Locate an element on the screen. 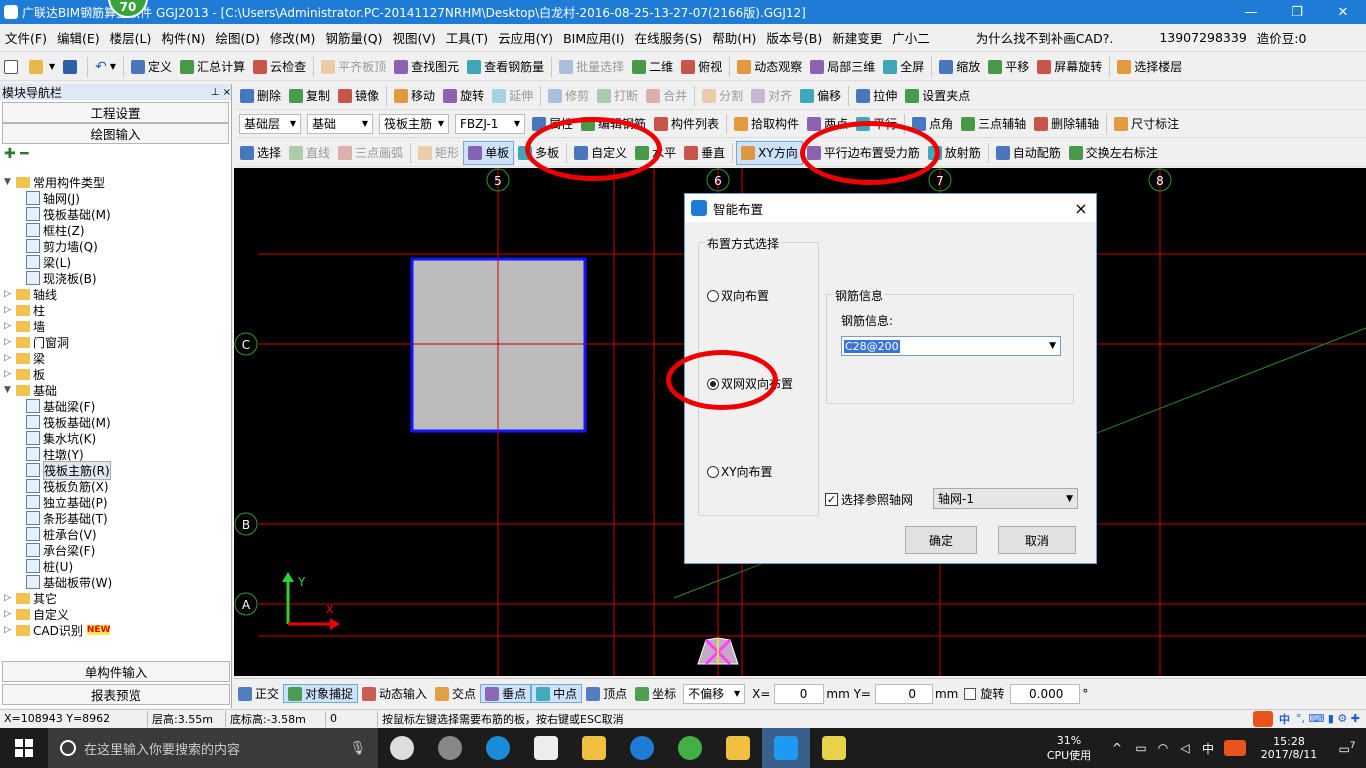 The width and height of the screenshot is (1366, 768). toolbar2-btn-10: 对齐 is located at coordinates (771, 96).